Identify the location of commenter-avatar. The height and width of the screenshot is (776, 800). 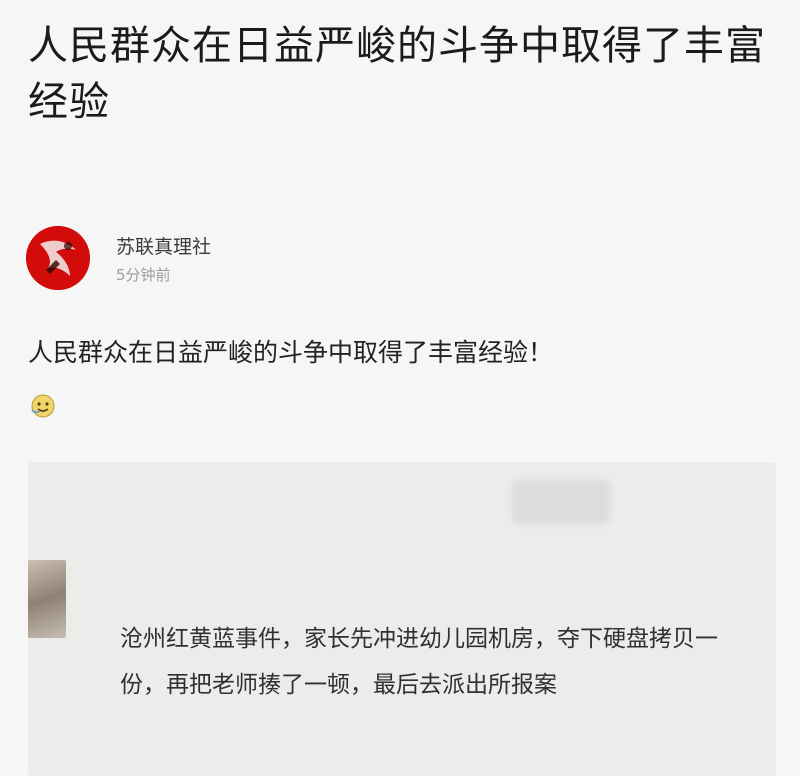
(47, 599).